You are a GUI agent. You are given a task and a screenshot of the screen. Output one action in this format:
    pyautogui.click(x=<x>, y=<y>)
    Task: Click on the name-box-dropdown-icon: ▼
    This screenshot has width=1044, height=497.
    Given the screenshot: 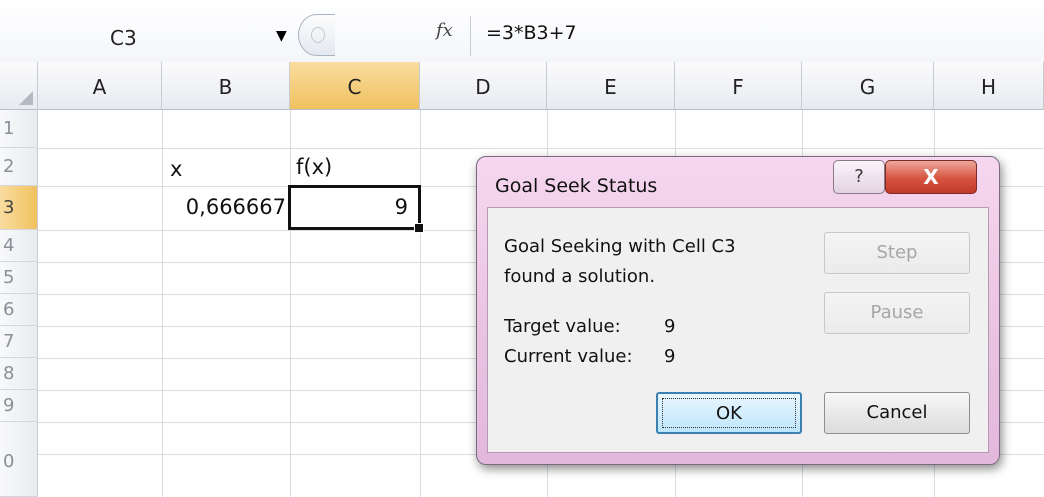 What is the action you would take?
    pyautogui.click(x=281, y=36)
    